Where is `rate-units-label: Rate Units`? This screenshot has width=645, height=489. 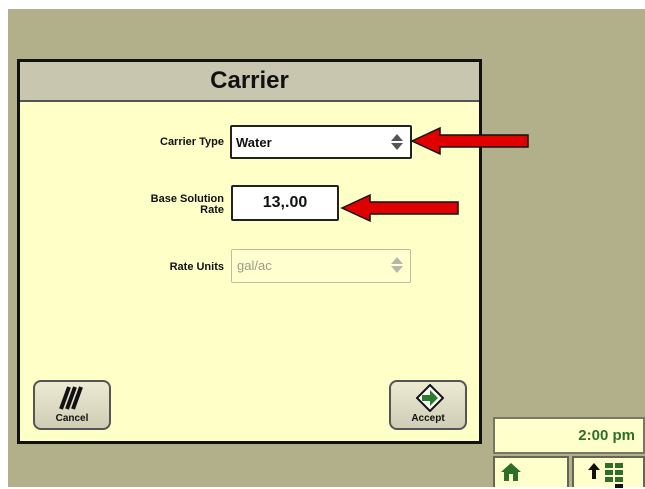
rate-units-label: Rate Units is located at coordinates (196, 267).